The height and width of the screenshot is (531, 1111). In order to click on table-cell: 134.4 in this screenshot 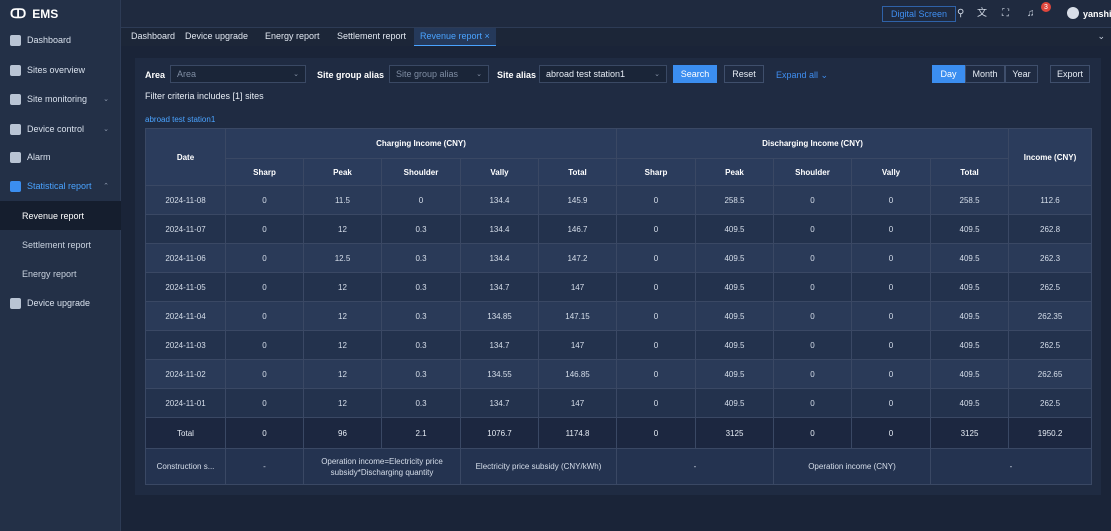, I will do `click(499, 229)`.